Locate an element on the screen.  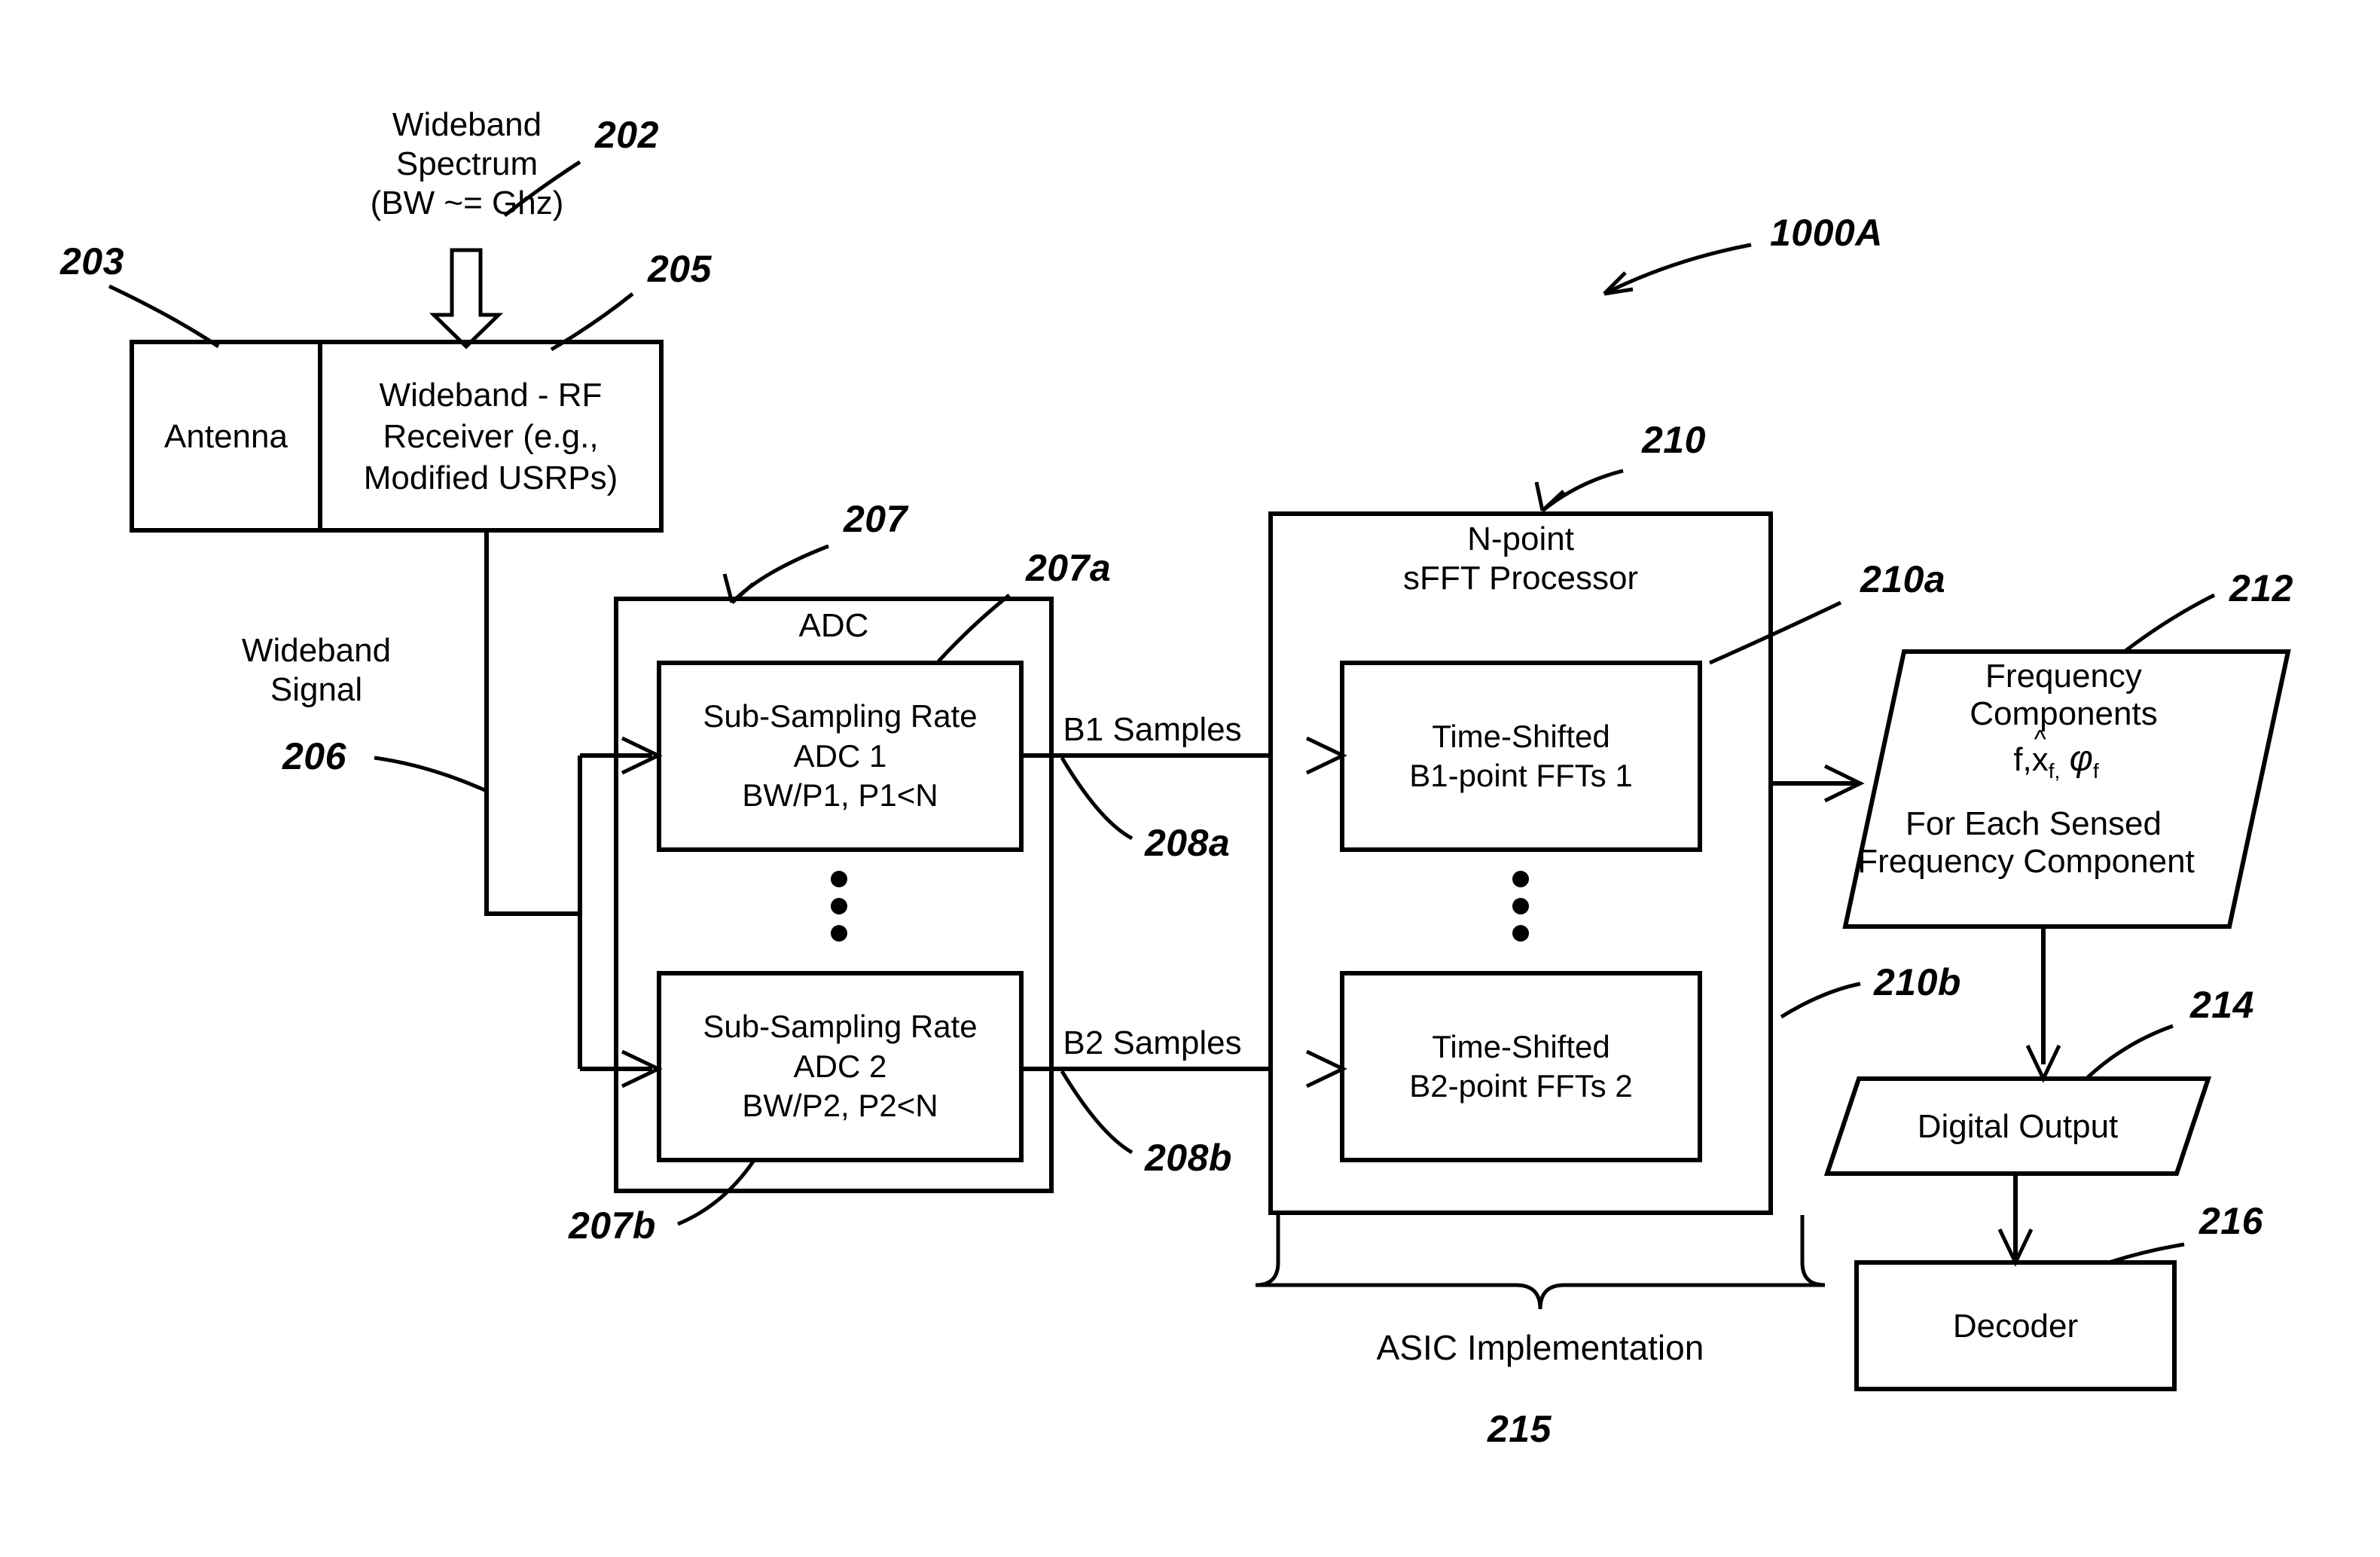
b2-samples-label: B2 Samples is located at coordinates (1152, 1042).